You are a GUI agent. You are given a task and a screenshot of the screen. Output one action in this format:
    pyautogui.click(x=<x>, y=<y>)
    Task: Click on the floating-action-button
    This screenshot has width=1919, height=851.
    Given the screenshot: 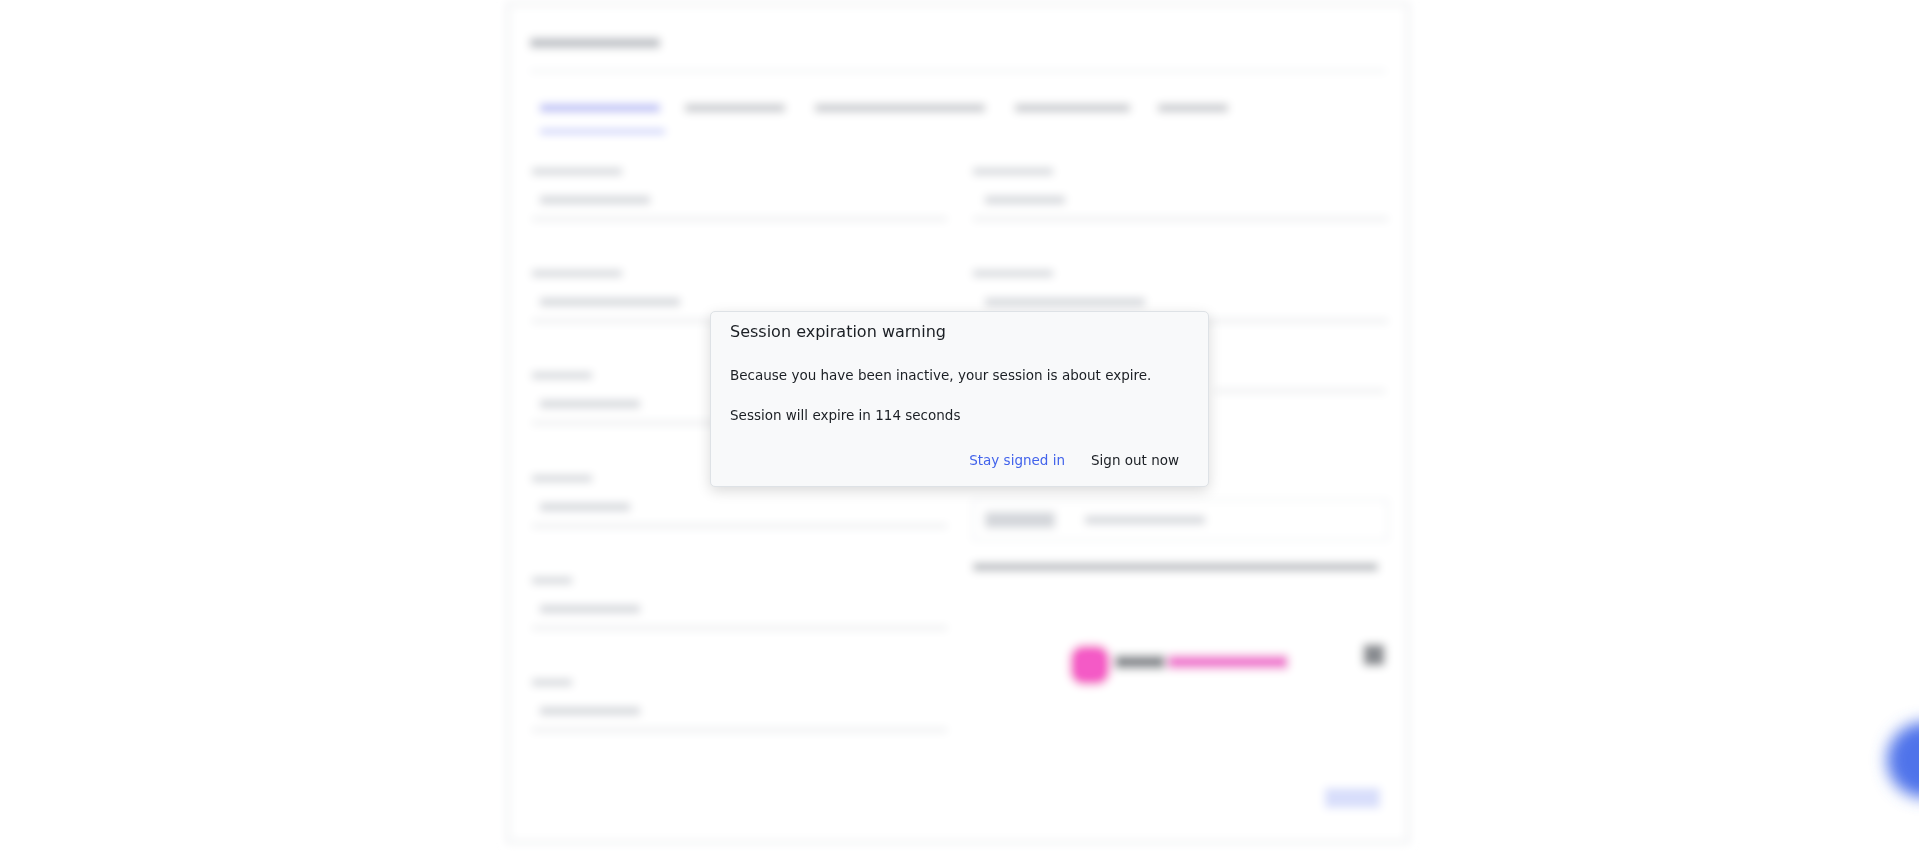 What is the action you would take?
    pyautogui.click(x=1903, y=760)
    